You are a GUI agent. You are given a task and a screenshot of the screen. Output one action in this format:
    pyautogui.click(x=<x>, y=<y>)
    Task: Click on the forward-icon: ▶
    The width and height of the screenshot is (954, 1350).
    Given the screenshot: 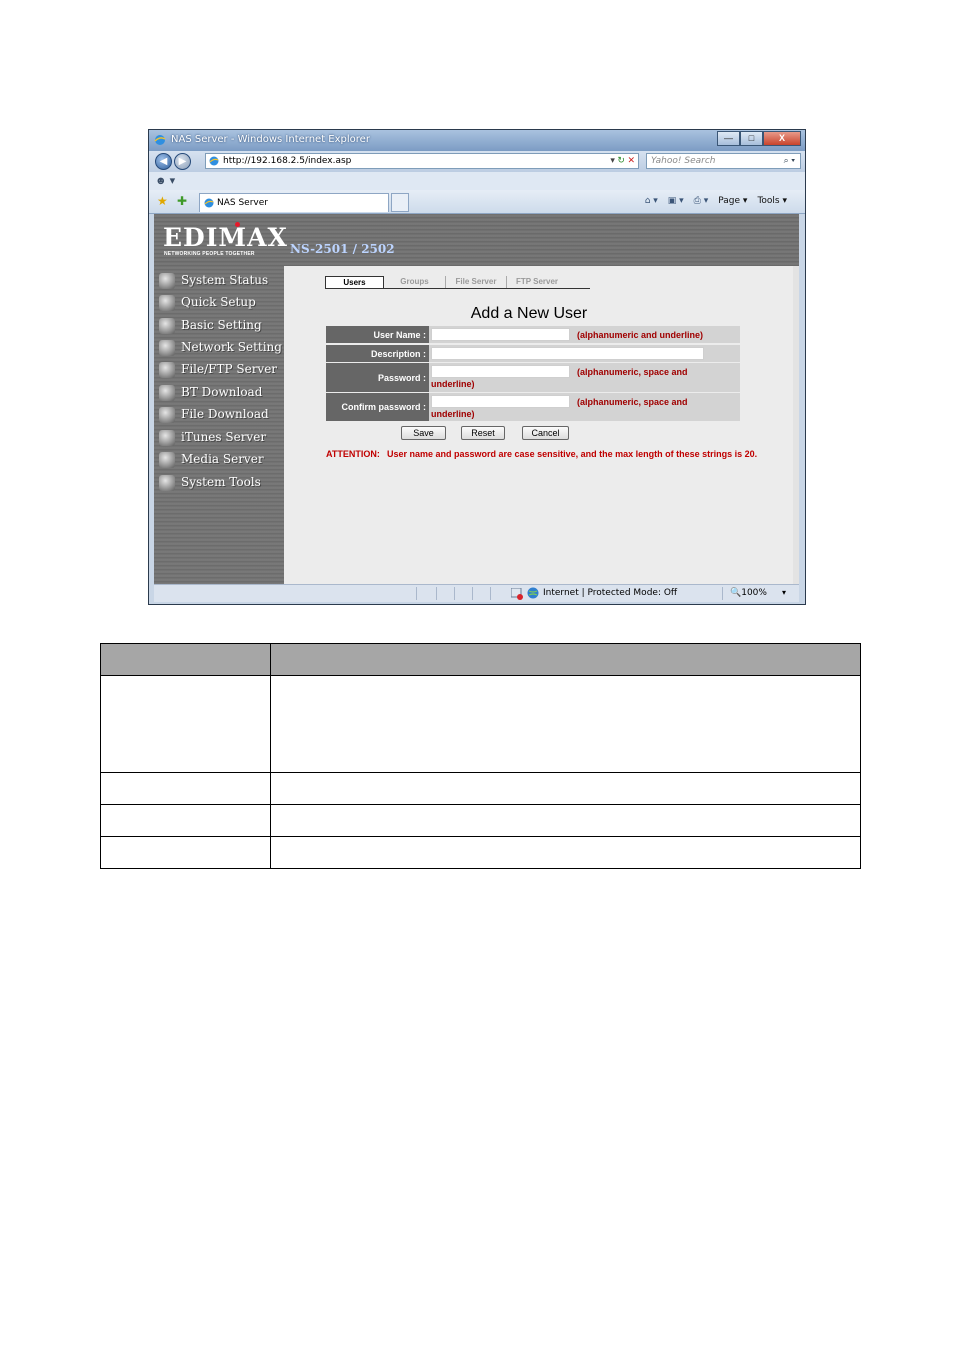 What is the action you would take?
    pyautogui.click(x=182, y=161)
    